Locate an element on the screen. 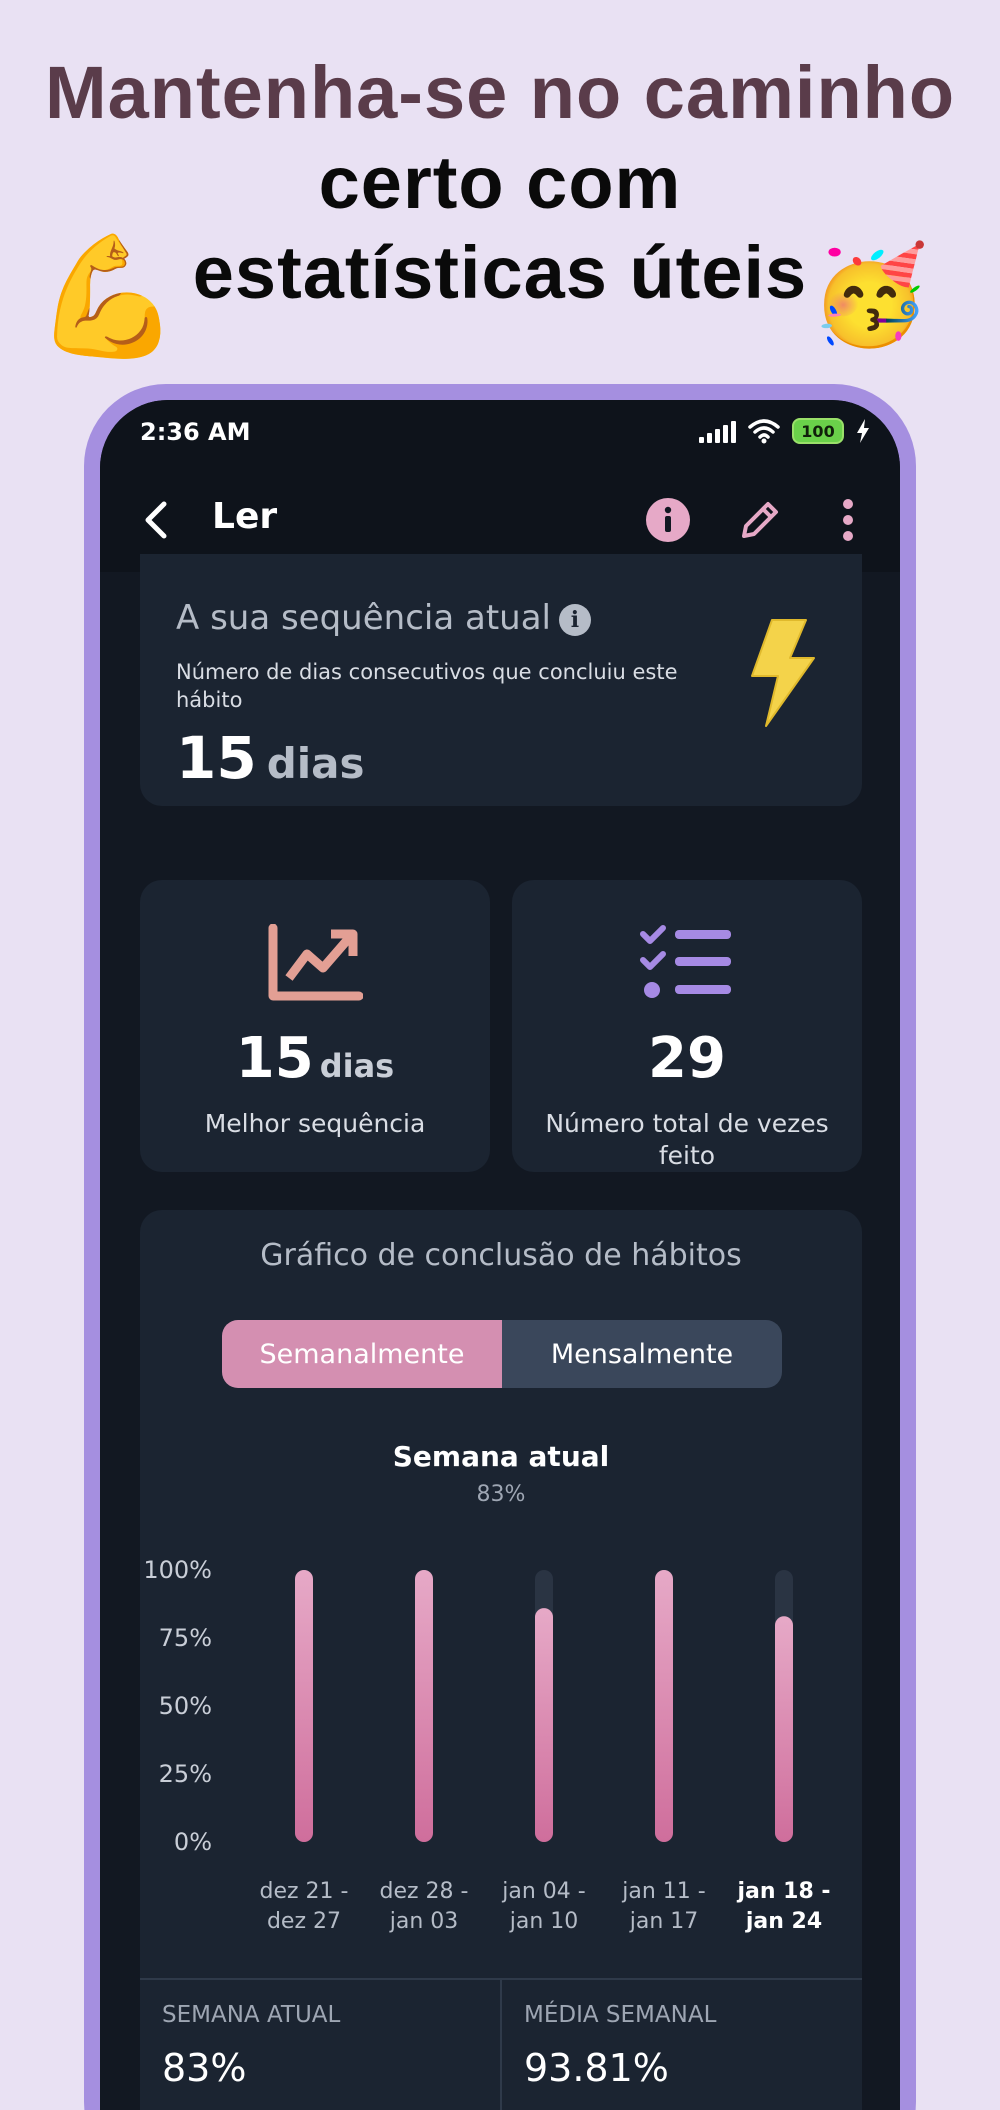 The height and width of the screenshot is (2110, 1000). weekly-average-value: 93.81% is located at coordinates (596, 2068).